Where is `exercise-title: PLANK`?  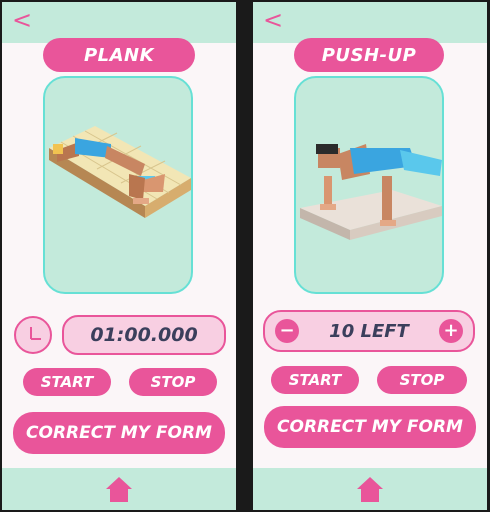 exercise-title: PLANK is located at coordinates (119, 55).